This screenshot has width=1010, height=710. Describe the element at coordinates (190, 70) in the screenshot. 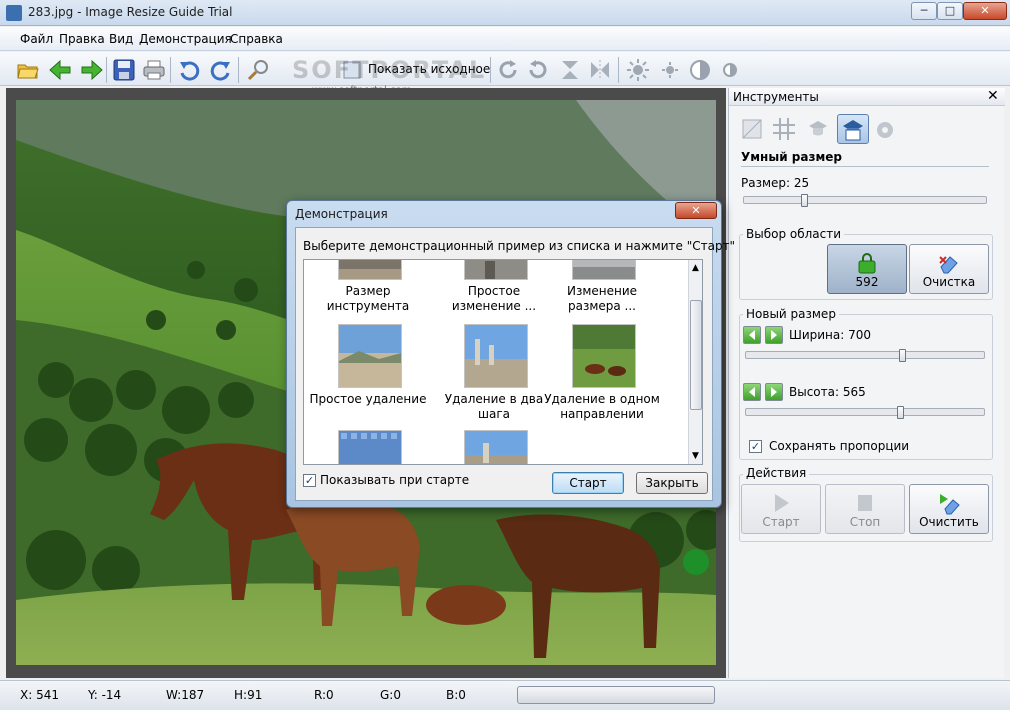

I see `undo-icon` at that location.